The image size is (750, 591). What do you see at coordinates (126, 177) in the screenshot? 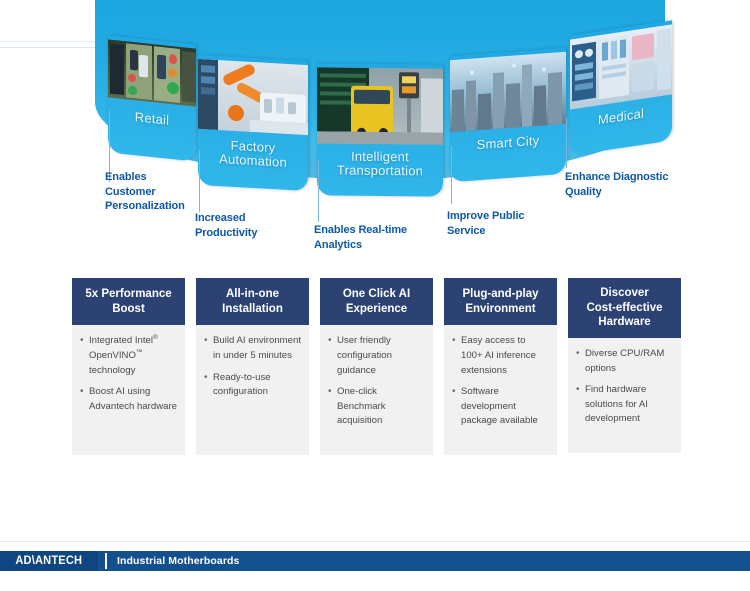
I see `callout-line: Enables` at bounding box center [126, 177].